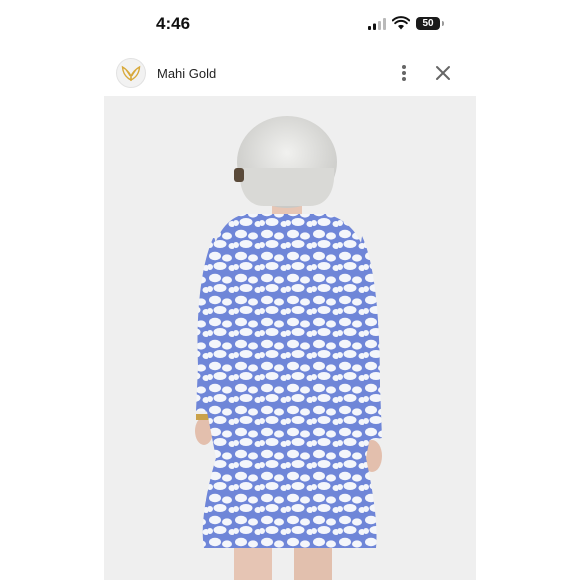  What do you see at coordinates (443, 73) in the screenshot?
I see `close-icon` at bounding box center [443, 73].